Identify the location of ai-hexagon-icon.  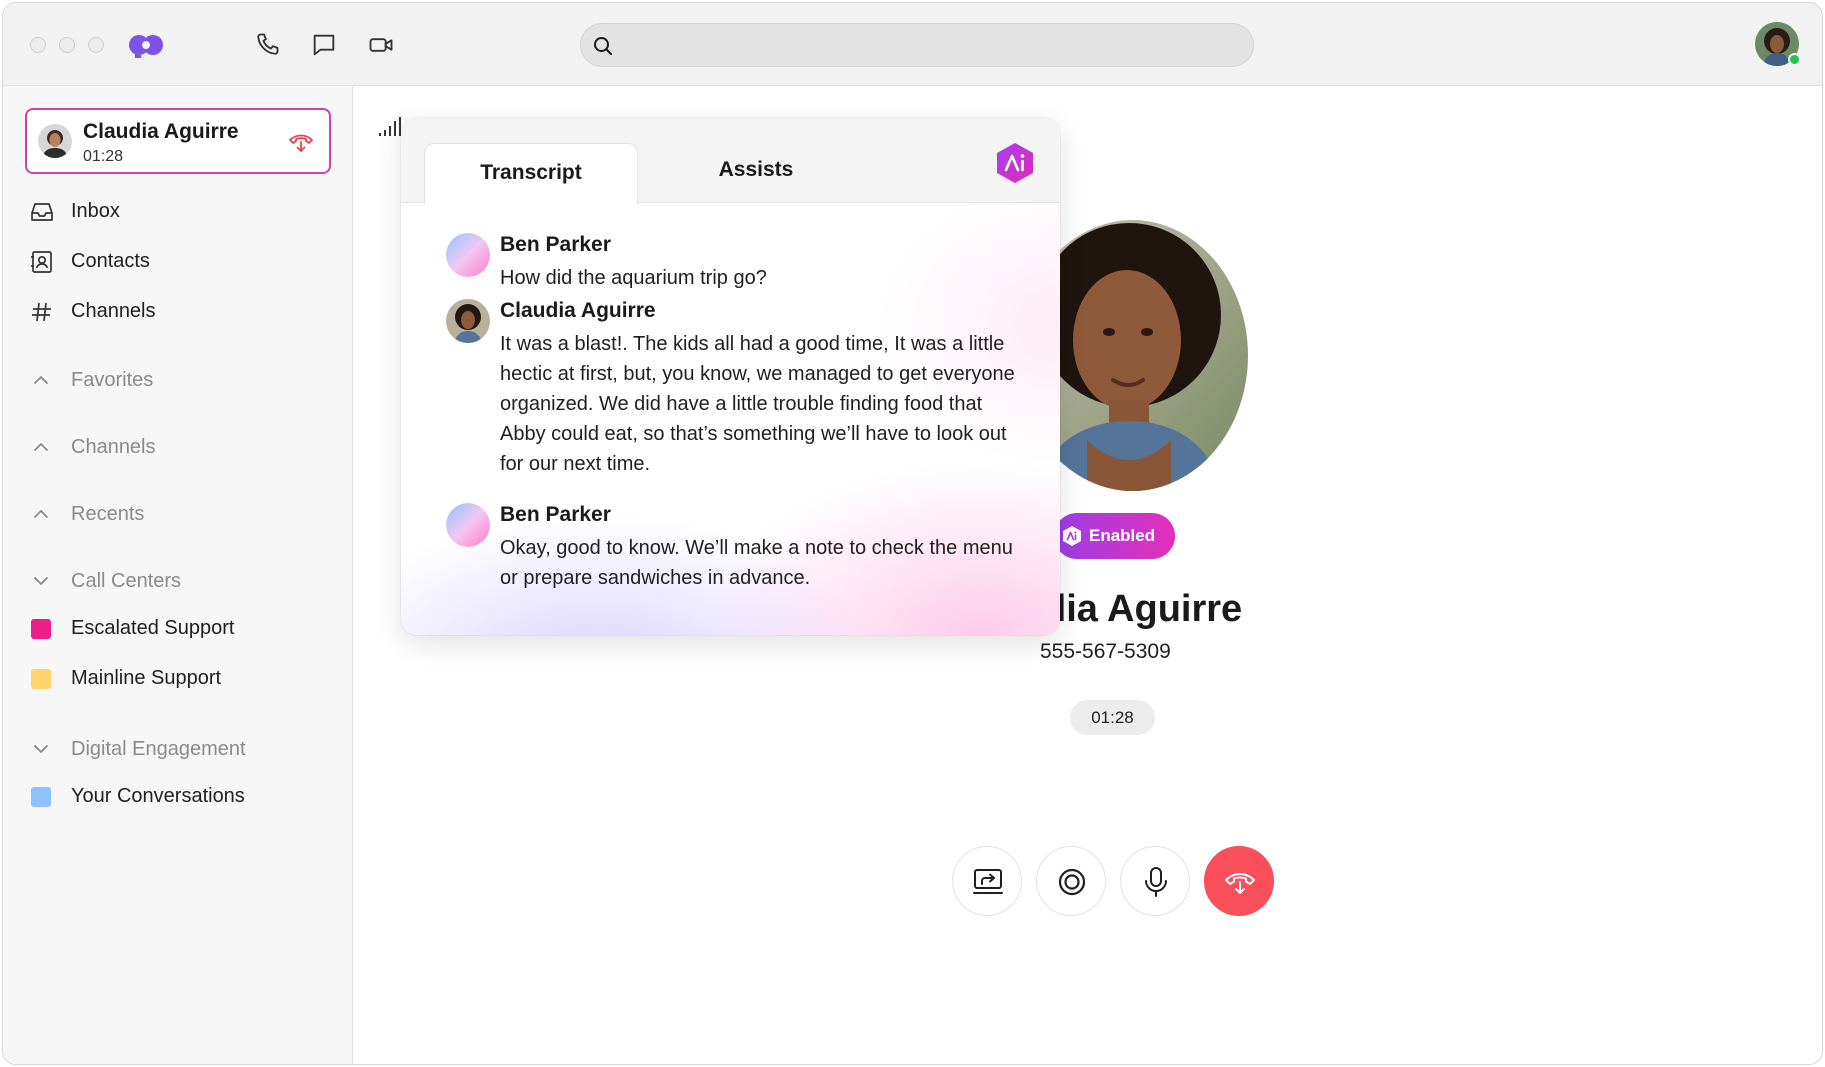
(1072, 536).